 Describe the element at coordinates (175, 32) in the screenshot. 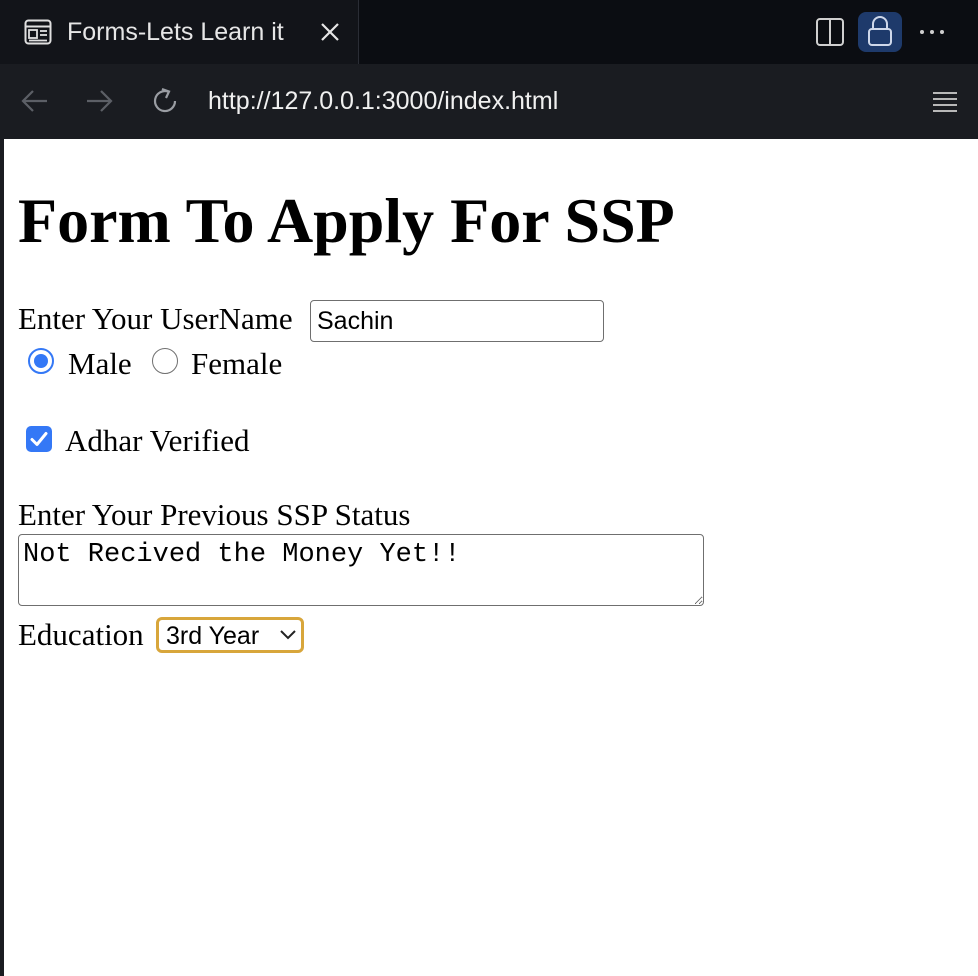

I see `tab-title: Forms-Lets Learn it` at that location.